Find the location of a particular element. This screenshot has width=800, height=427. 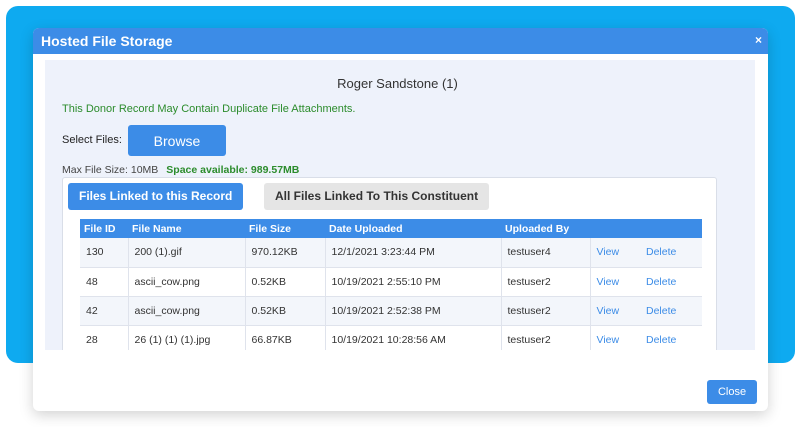

date-uploaded-cell: 10/19/2021 2:55:10 PM is located at coordinates (413, 282).